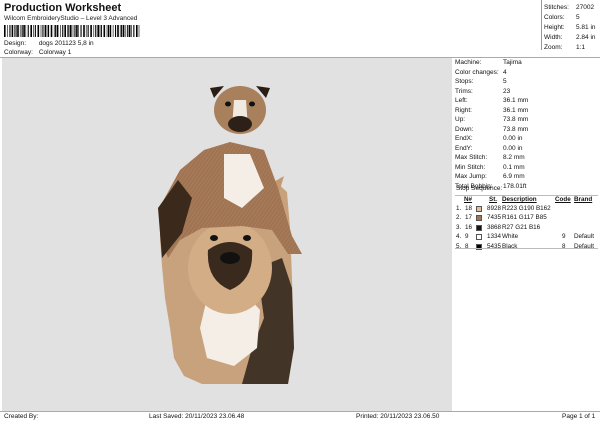  What do you see at coordinates (469, 227) in the screenshot?
I see `seq-cell-num: 16` at bounding box center [469, 227].